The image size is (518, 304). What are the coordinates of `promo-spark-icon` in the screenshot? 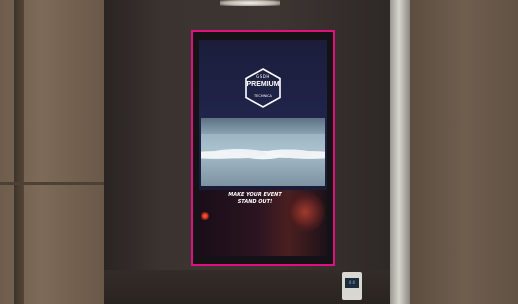 It's located at (205, 216).